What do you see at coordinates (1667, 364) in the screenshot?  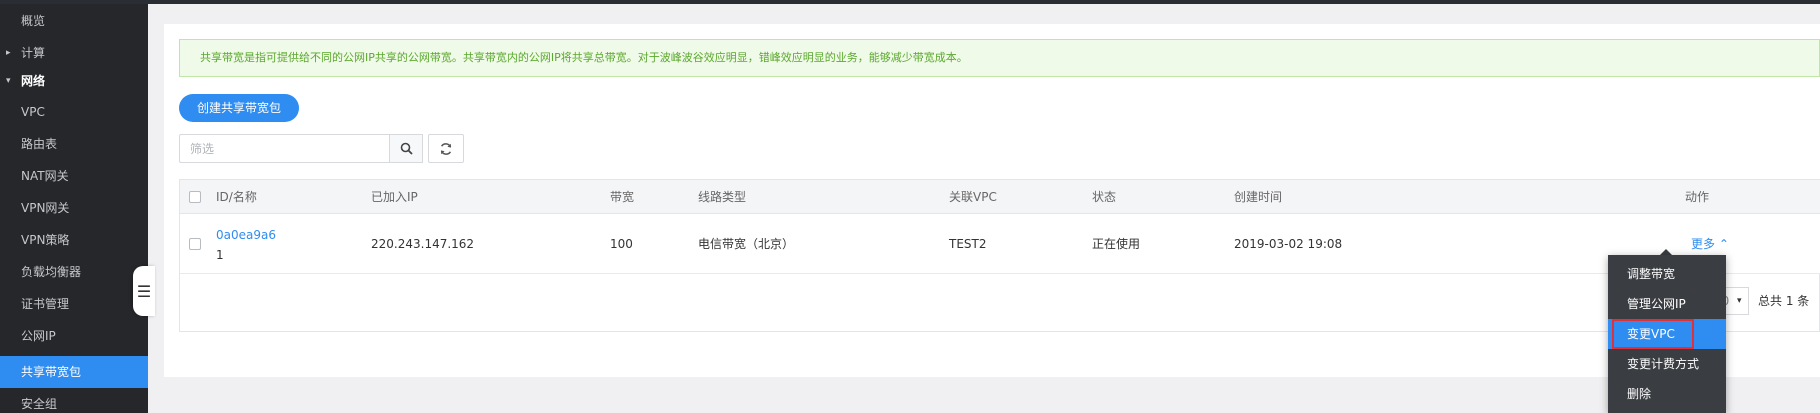 I see `menu-item-change-billing: 变更计费方式` at bounding box center [1667, 364].